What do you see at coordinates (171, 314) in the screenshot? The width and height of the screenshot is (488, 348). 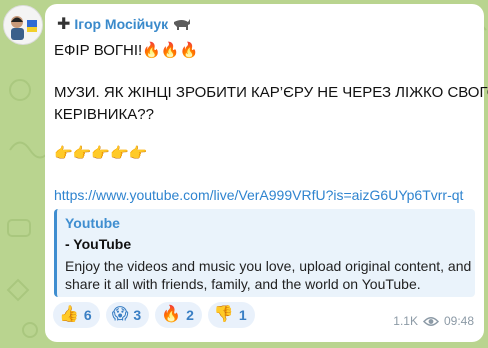 I see `fire-icon: 🔥` at bounding box center [171, 314].